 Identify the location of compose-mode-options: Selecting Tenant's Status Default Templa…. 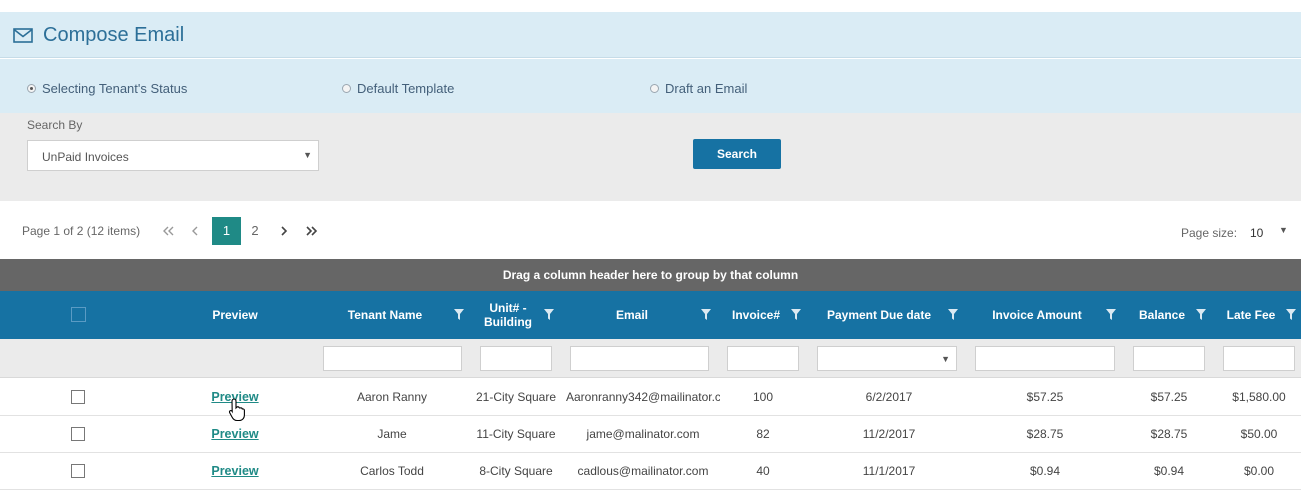
(650, 86).